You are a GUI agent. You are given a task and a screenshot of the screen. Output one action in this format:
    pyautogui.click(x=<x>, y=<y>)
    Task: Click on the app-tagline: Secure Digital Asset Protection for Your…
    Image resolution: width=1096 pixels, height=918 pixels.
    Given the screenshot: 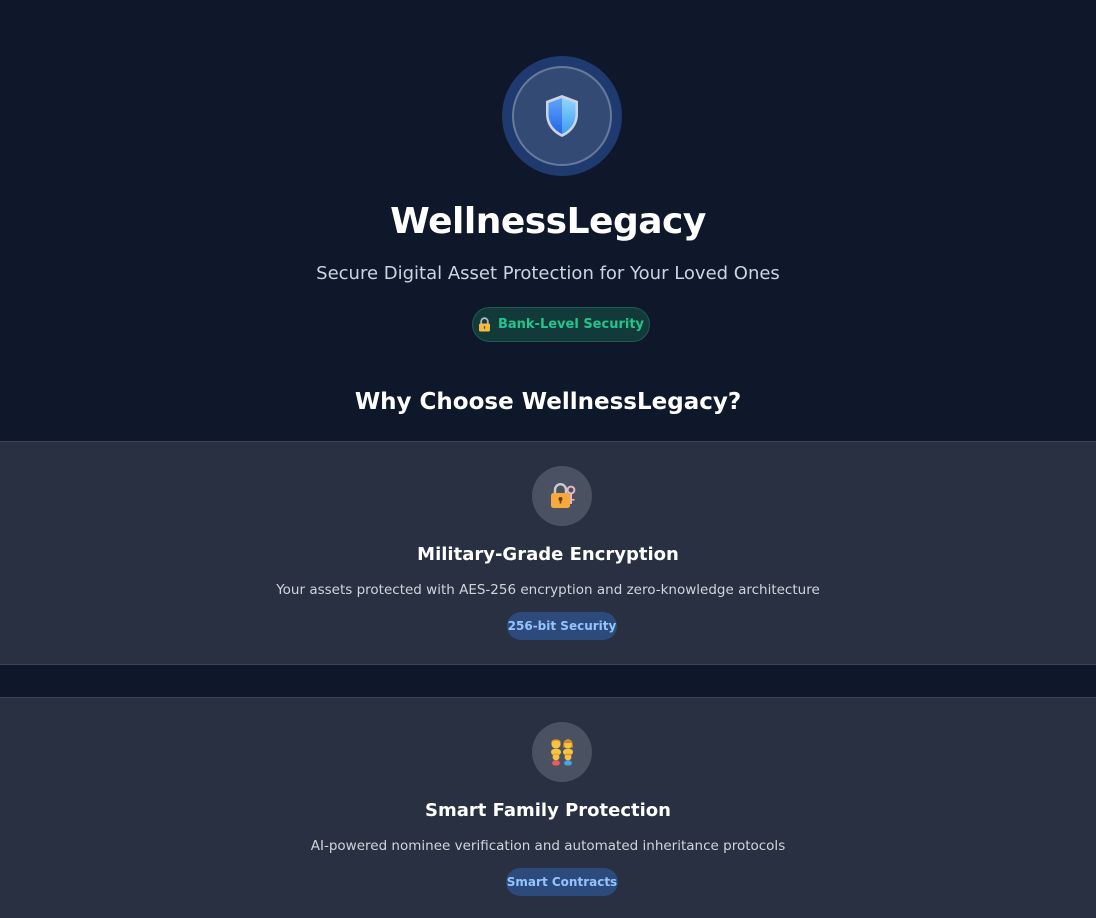 What is the action you would take?
    pyautogui.click(x=548, y=273)
    